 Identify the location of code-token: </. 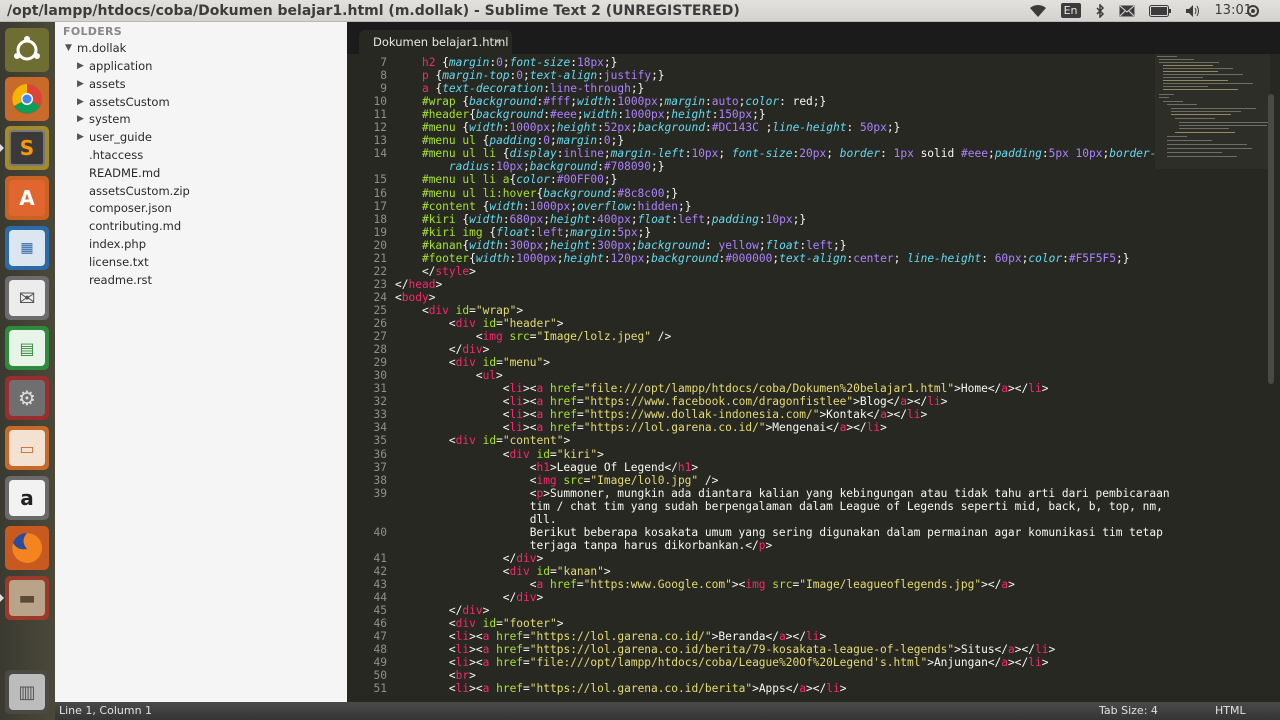
(456, 598).